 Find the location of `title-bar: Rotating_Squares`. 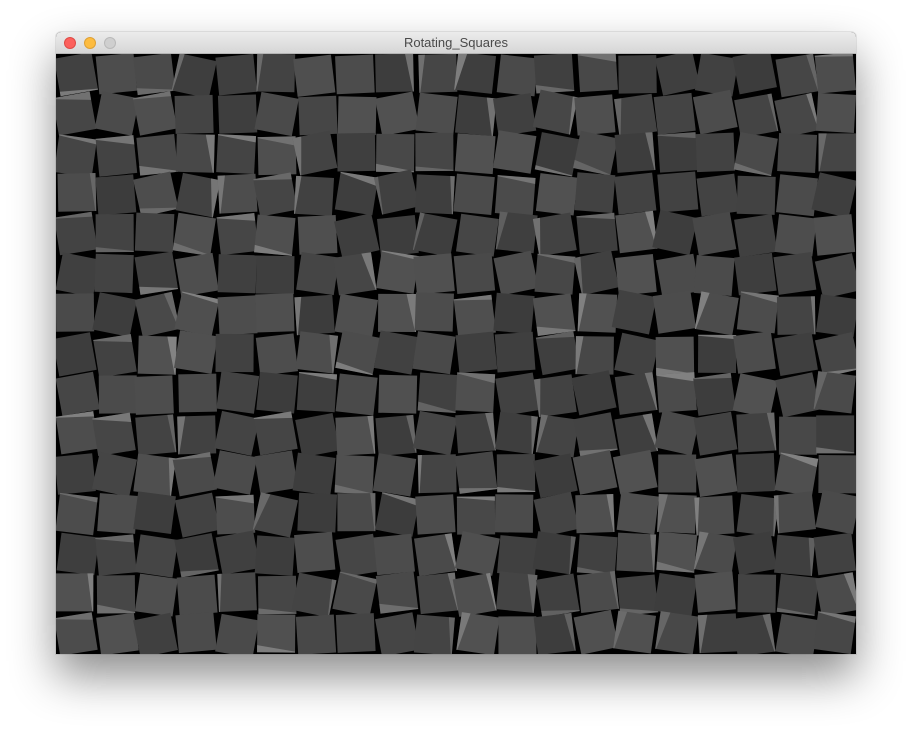

title-bar: Rotating_Squares is located at coordinates (456, 43).